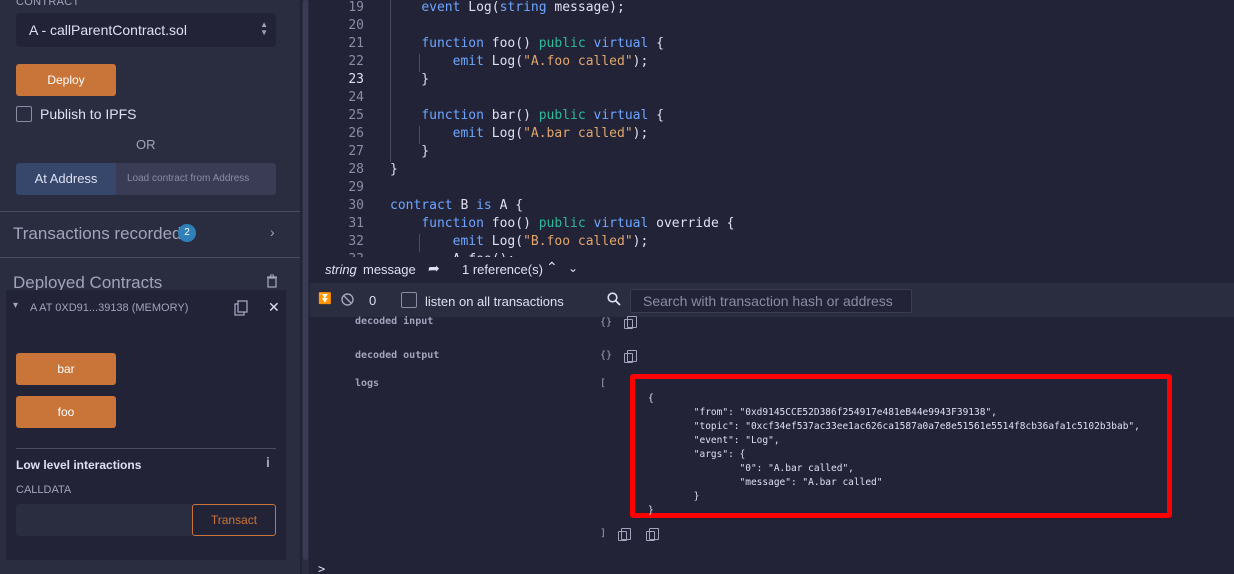  Describe the element at coordinates (614, 300) in the screenshot. I see `search-icon` at that location.